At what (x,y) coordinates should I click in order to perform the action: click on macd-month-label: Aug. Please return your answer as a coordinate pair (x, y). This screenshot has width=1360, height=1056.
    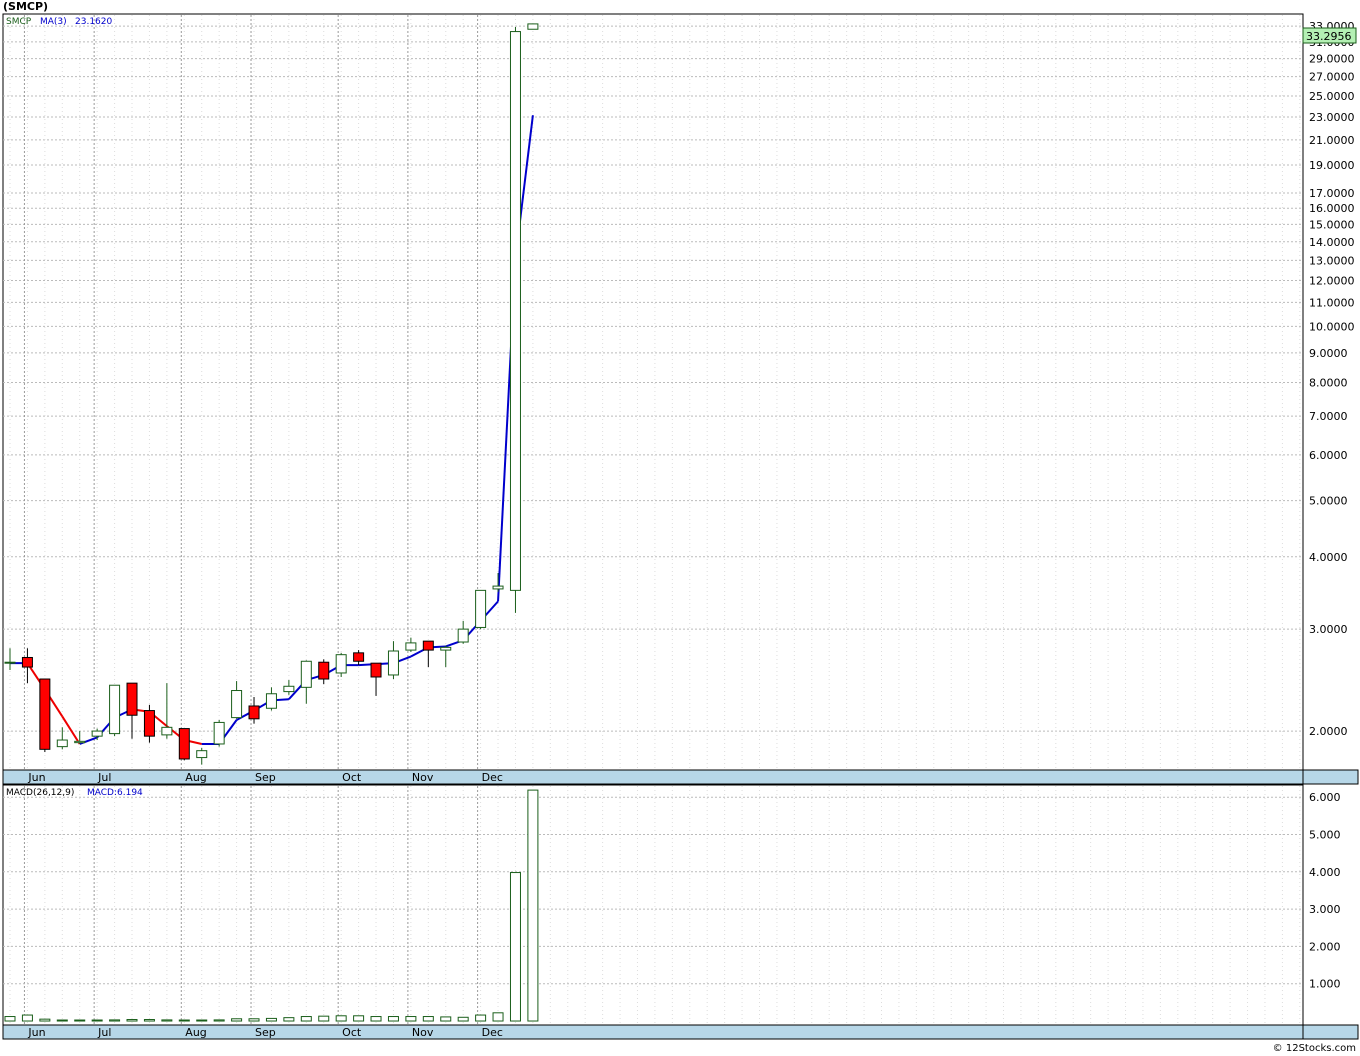
    Looking at the image, I should click on (195, 1032).